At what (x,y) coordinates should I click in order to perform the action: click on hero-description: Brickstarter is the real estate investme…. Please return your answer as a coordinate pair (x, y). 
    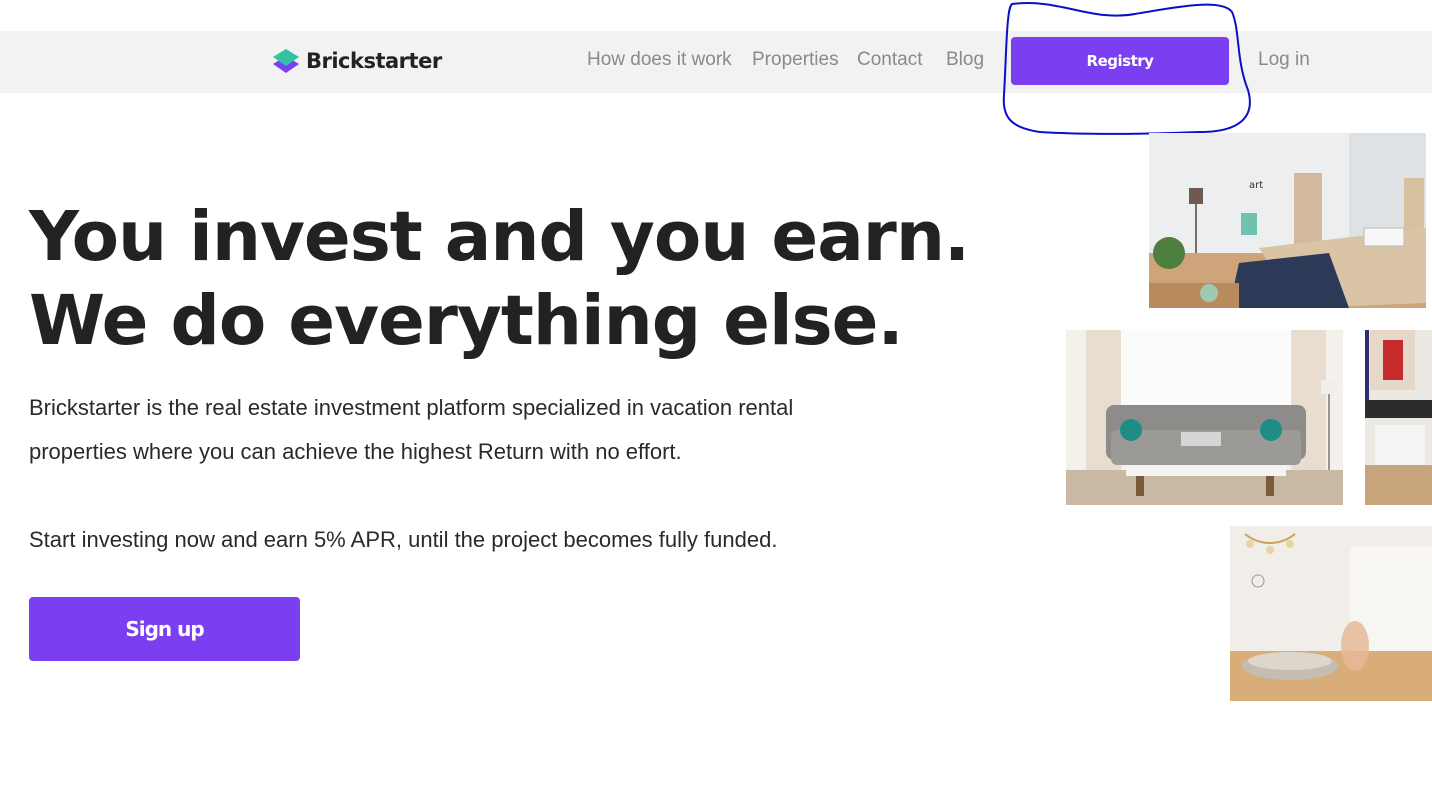
    Looking at the image, I should click on (411, 429).